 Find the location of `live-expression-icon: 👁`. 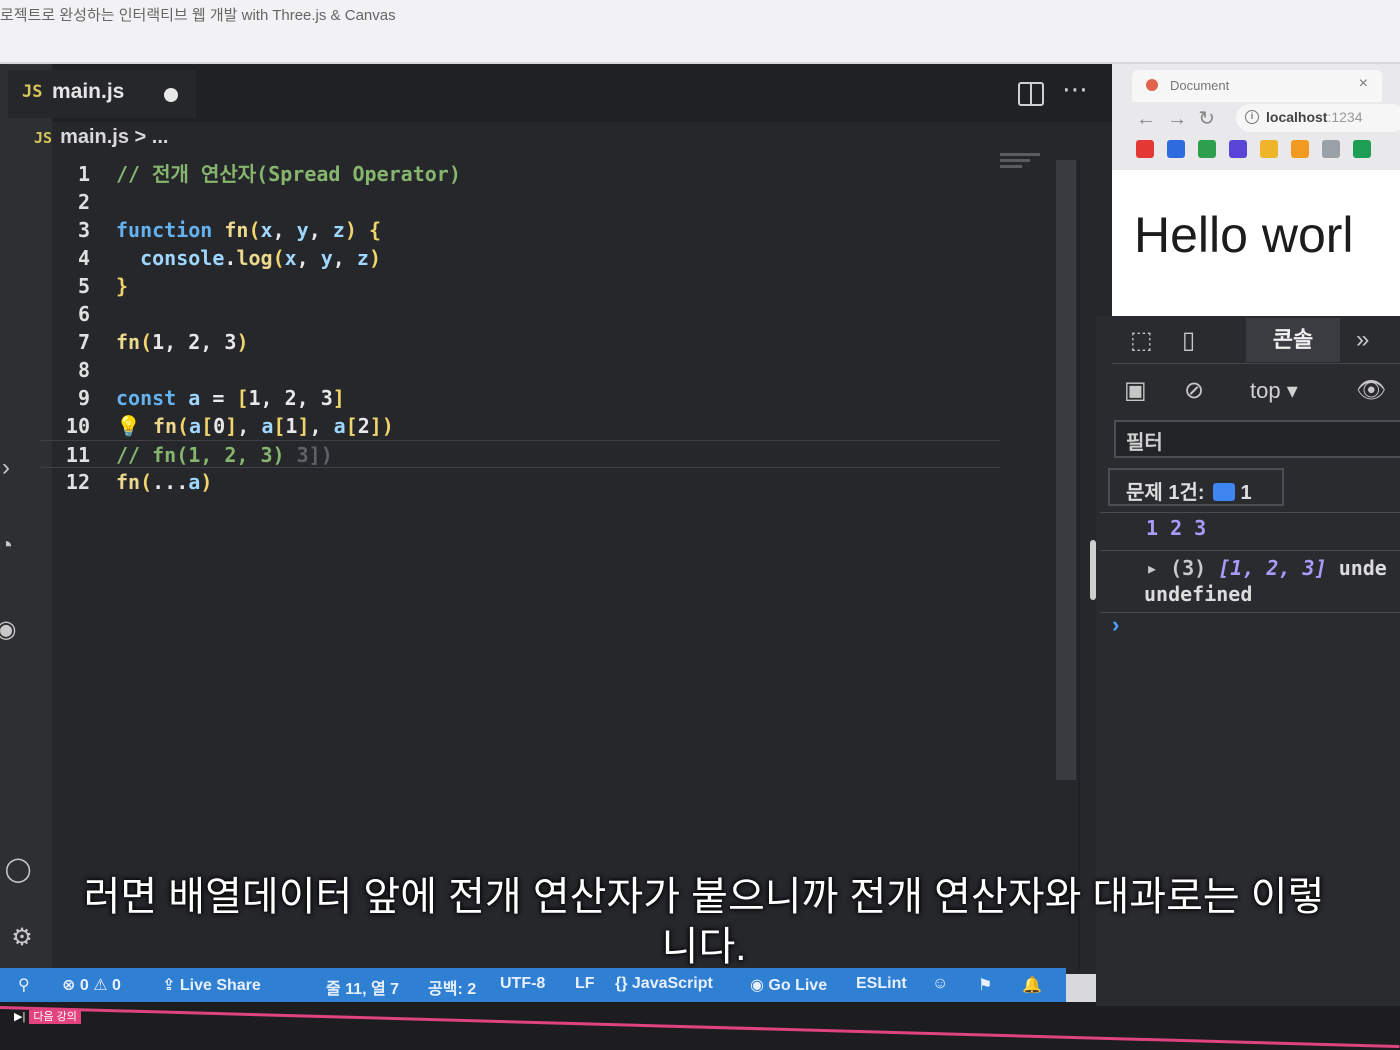

live-expression-icon: 👁 is located at coordinates (1371, 390).